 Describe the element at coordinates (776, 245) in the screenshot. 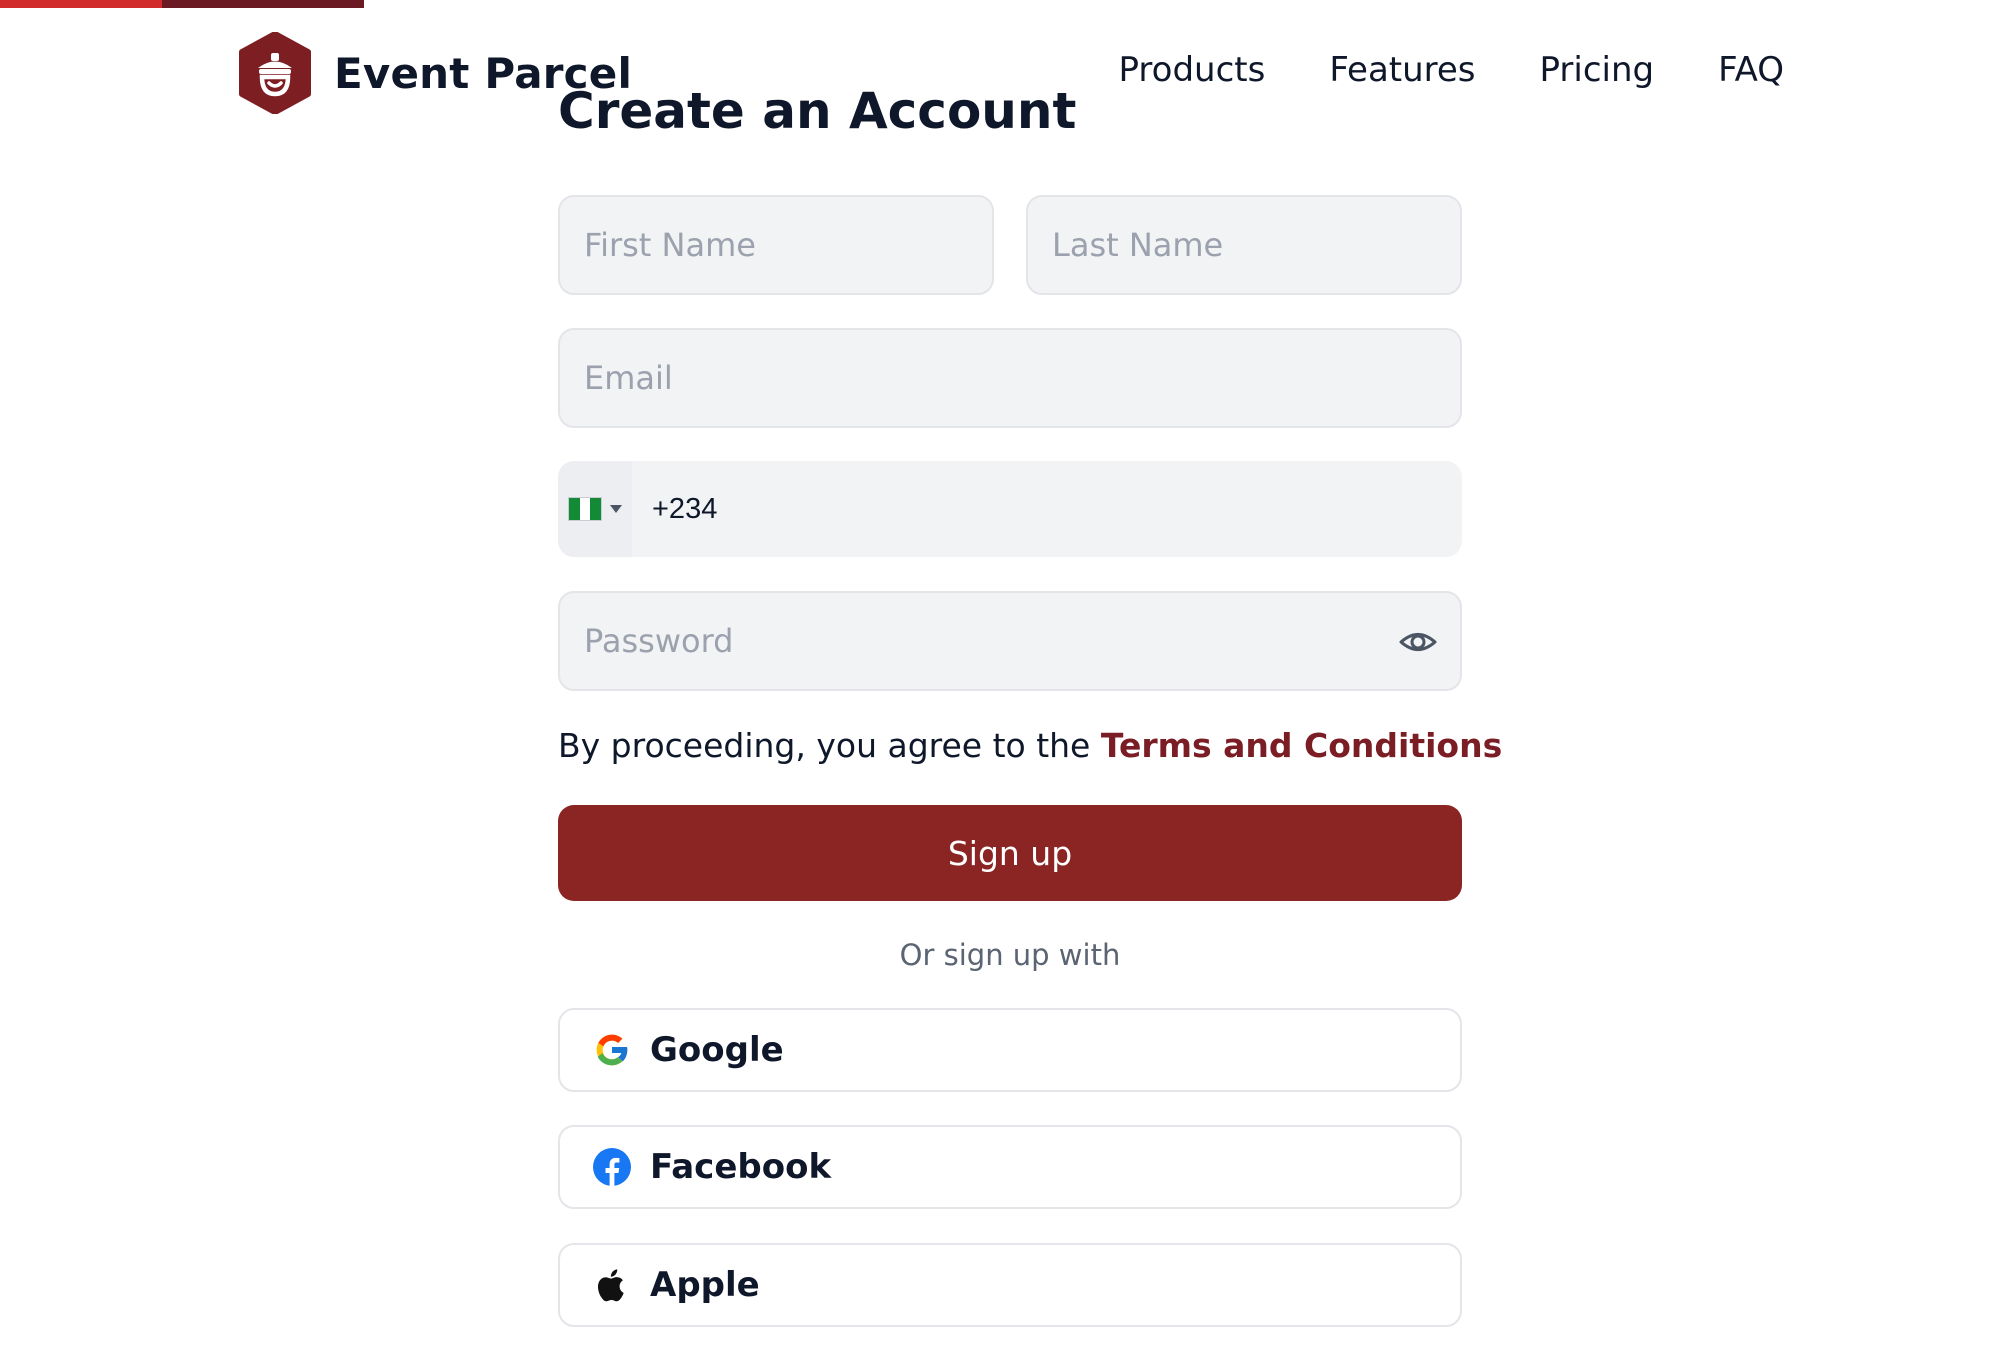

I see `first-name-input` at that location.